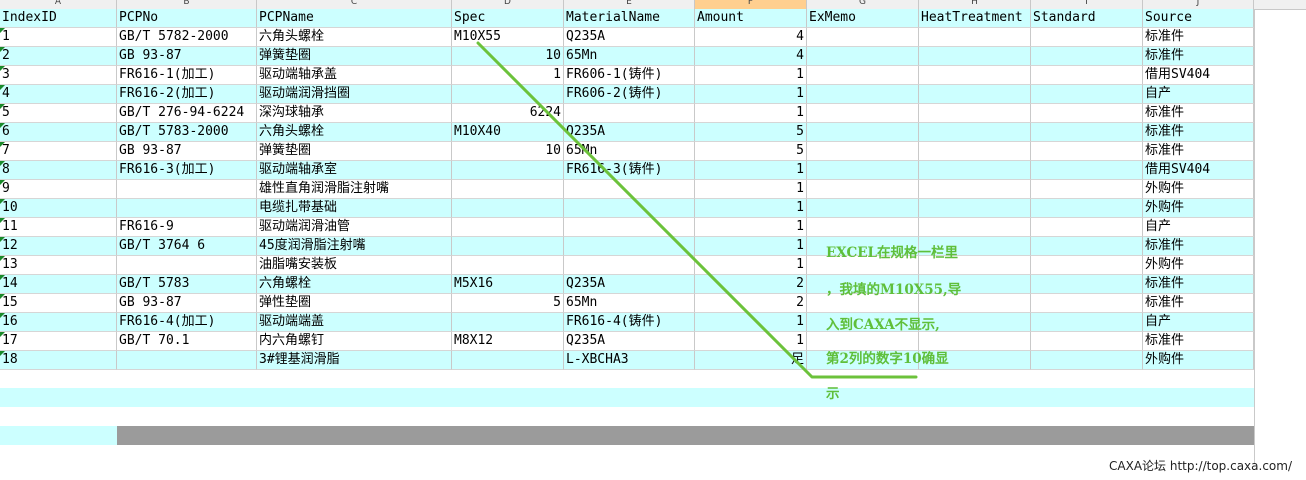  What do you see at coordinates (833, 394) in the screenshot?
I see `note-line: 示` at bounding box center [833, 394].